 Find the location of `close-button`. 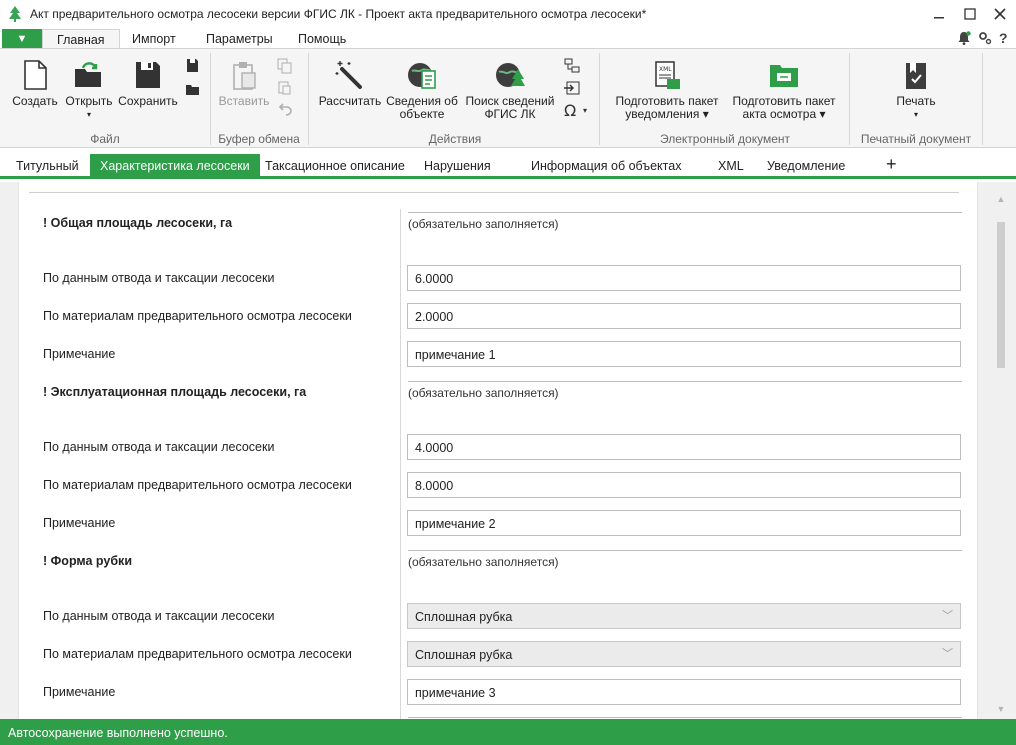

close-button is located at coordinates (1000, 14).